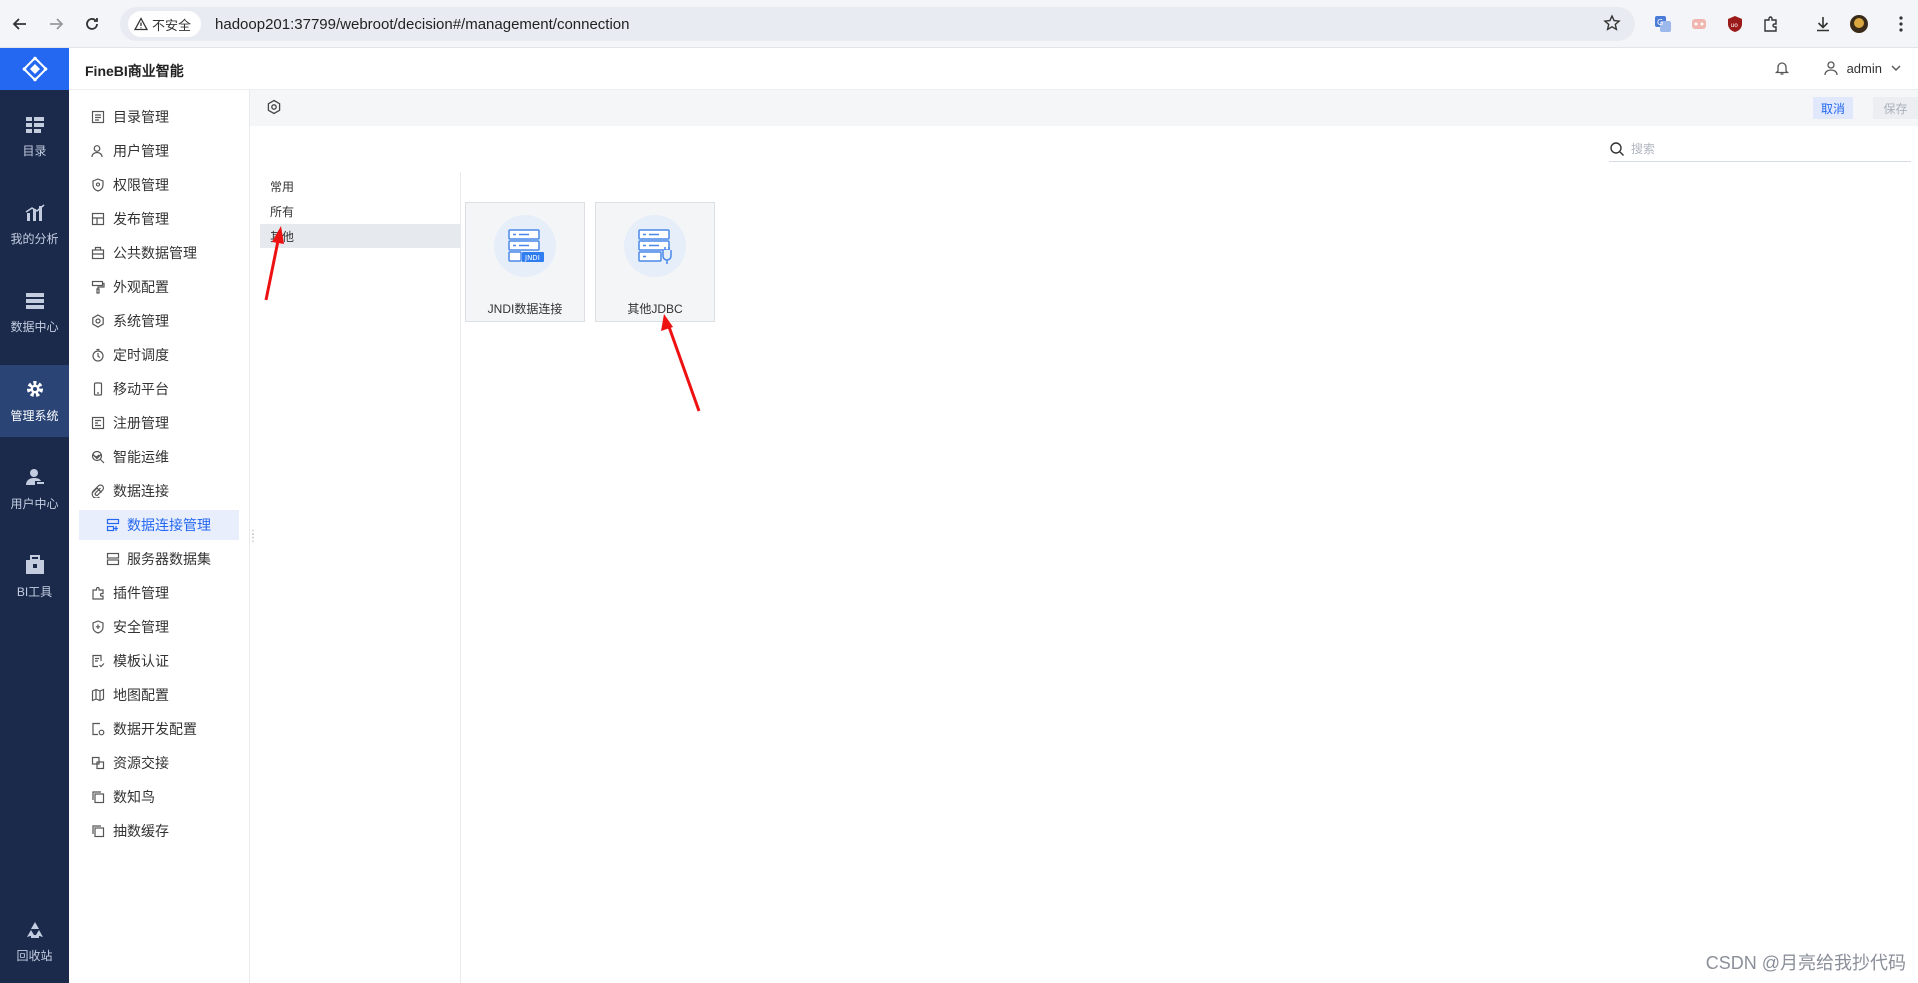 The width and height of the screenshot is (1918, 983). I want to click on menu-item-security-management: 安全管理, so click(159, 627).